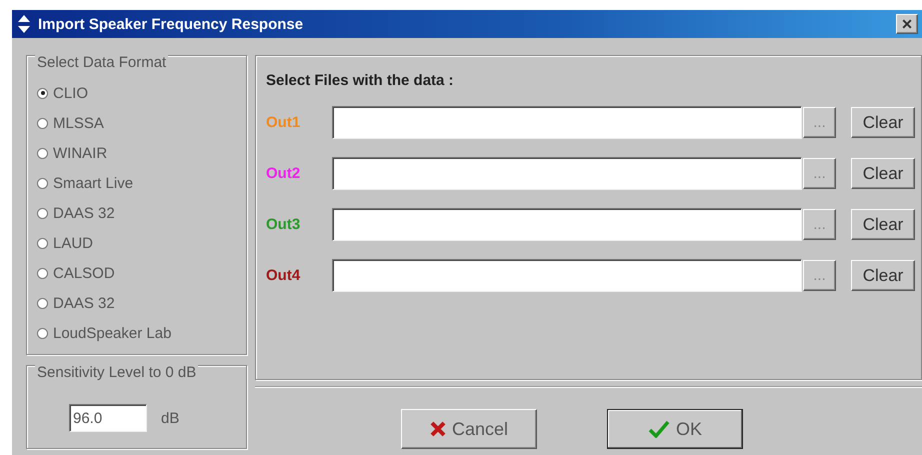 Image resolution: width=922 pixels, height=455 pixels. What do you see at coordinates (84, 273) in the screenshot?
I see `format-option: CALSOD` at bounding box center [84, 273].